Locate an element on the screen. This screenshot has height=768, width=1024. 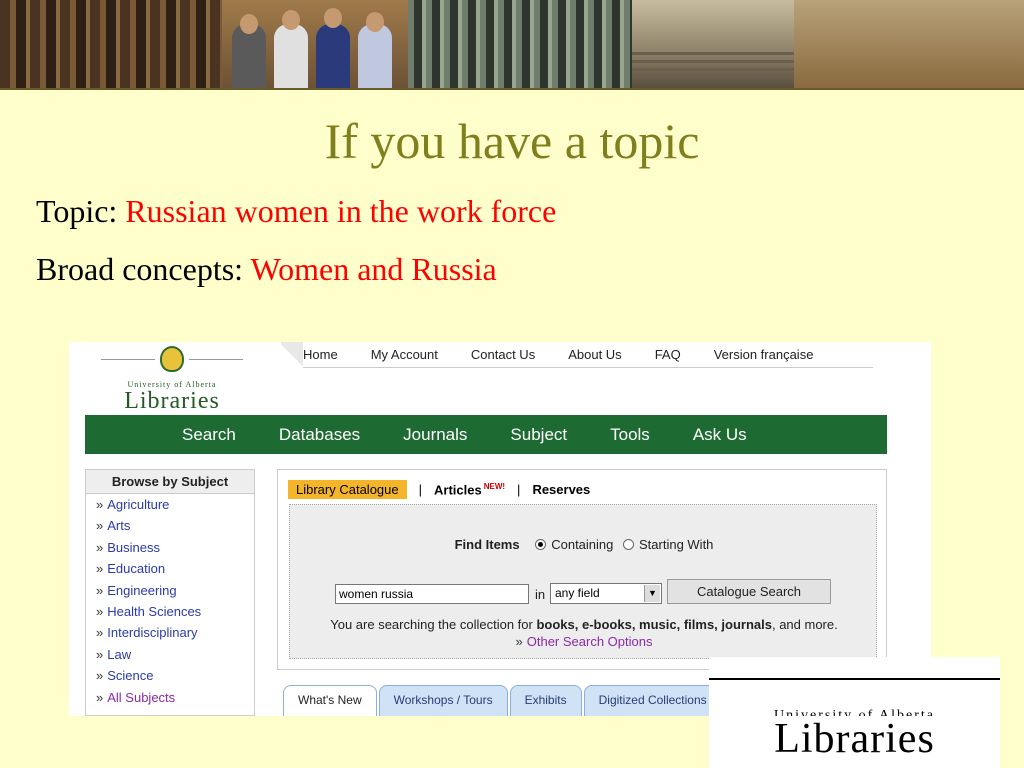
subject-link-business: » Business is located at coordinates (170, 547).